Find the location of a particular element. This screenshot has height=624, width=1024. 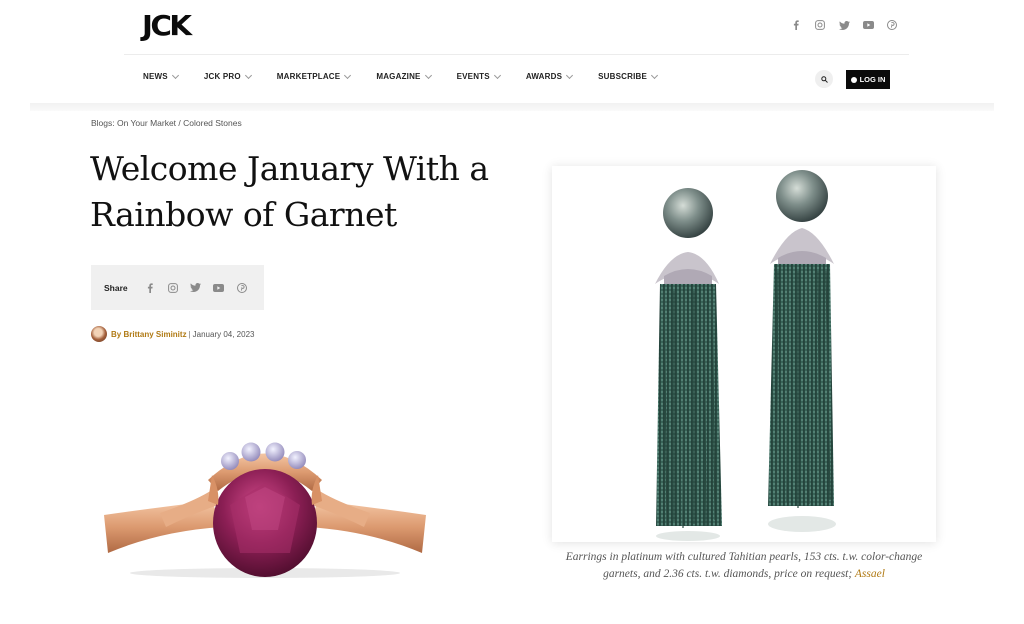

byline: By Brittany Siminitz | January 04, 2023 is located at coordinates (172, 334).